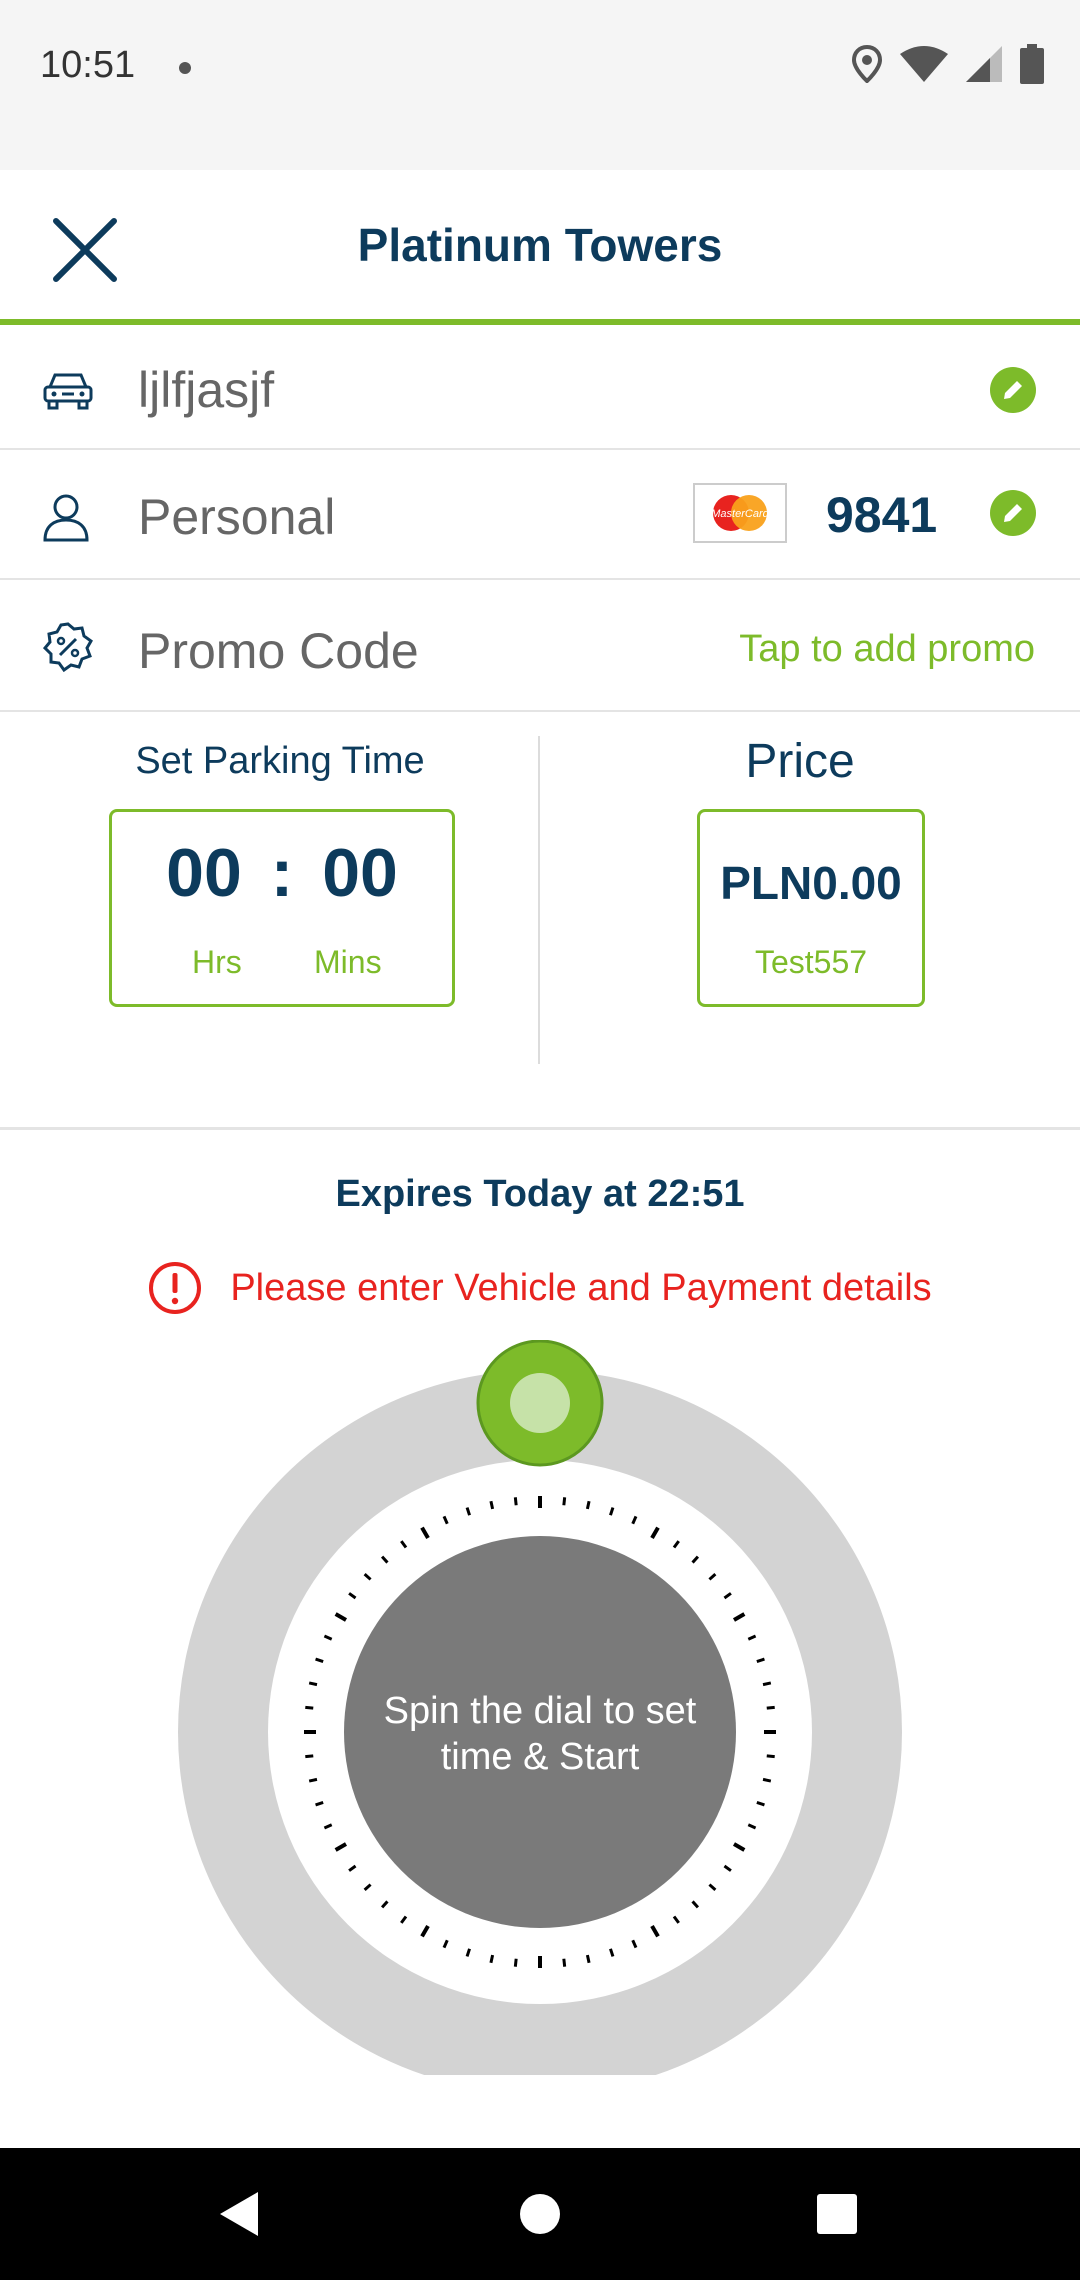 This screenshot has width=1080, height=2280. What do you see at coordinates (887, 649) in the screenshot?
I see `add-promo-link: Tap to add promo` at bounding box center [887, 649].